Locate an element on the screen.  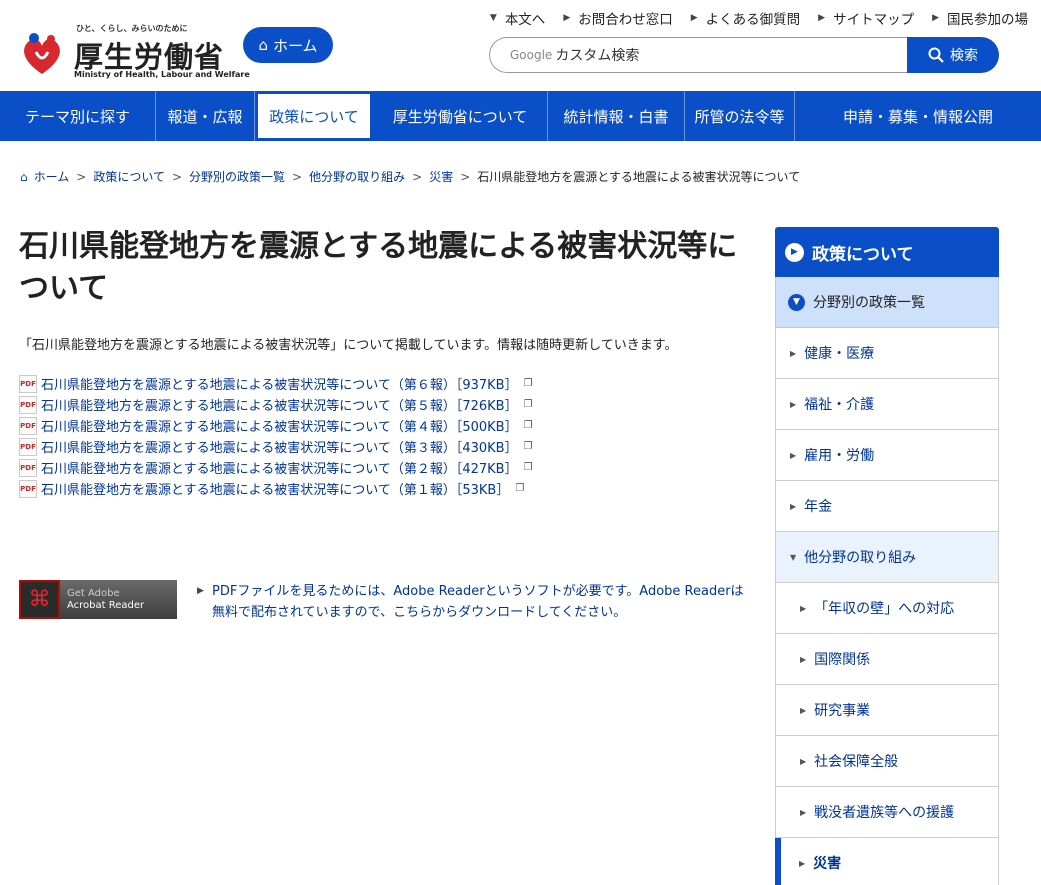
breadcrumb-home: ホーム is located at coordinates (52, 176).